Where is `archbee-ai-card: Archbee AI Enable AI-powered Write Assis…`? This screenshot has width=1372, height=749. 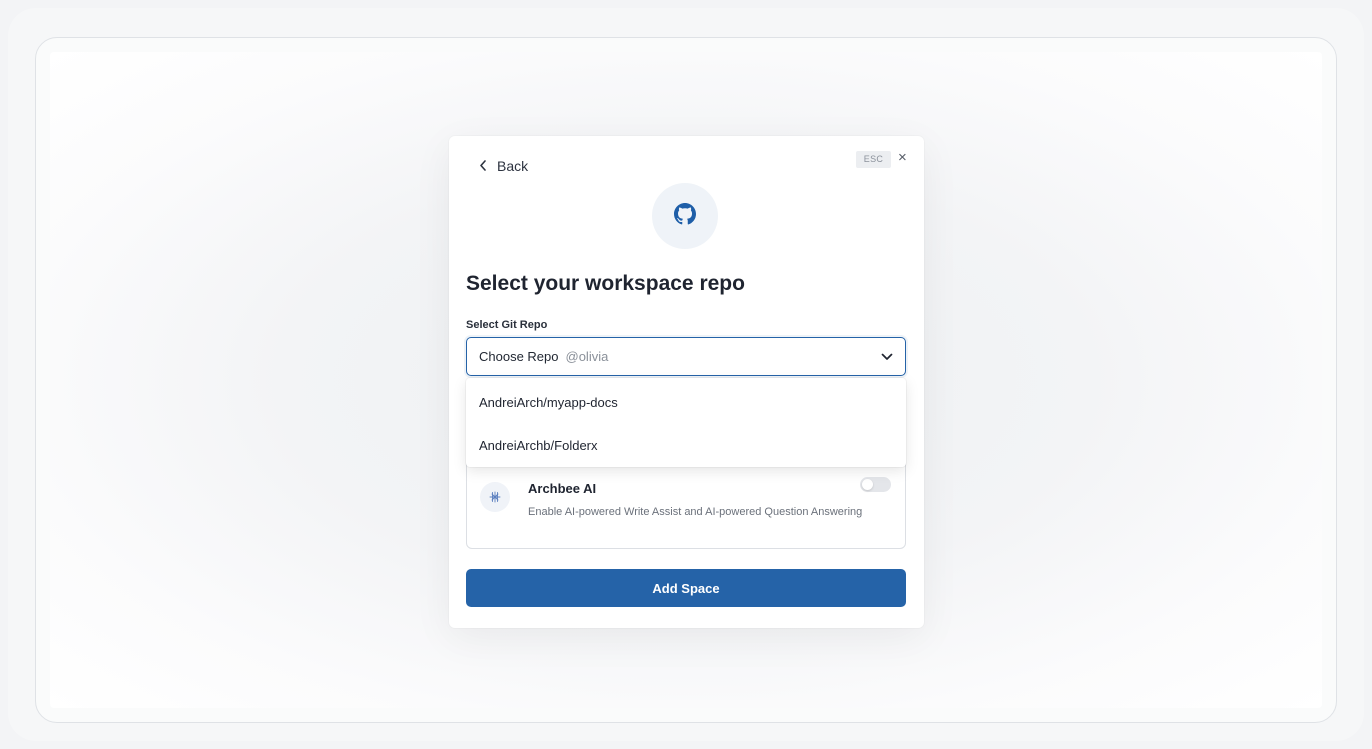
archbee-ai-card: Archbee AI Enable AI-powered Write Assis… is located at coordinates (686, 502).